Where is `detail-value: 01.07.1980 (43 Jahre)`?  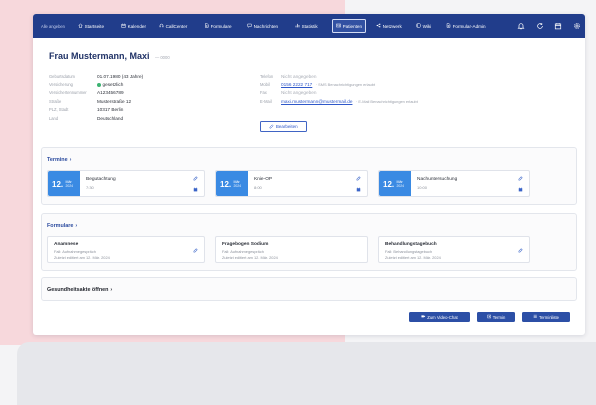
detail-value: 01.07.1980 (43 Jahre) is located at coordinates (120, 76).